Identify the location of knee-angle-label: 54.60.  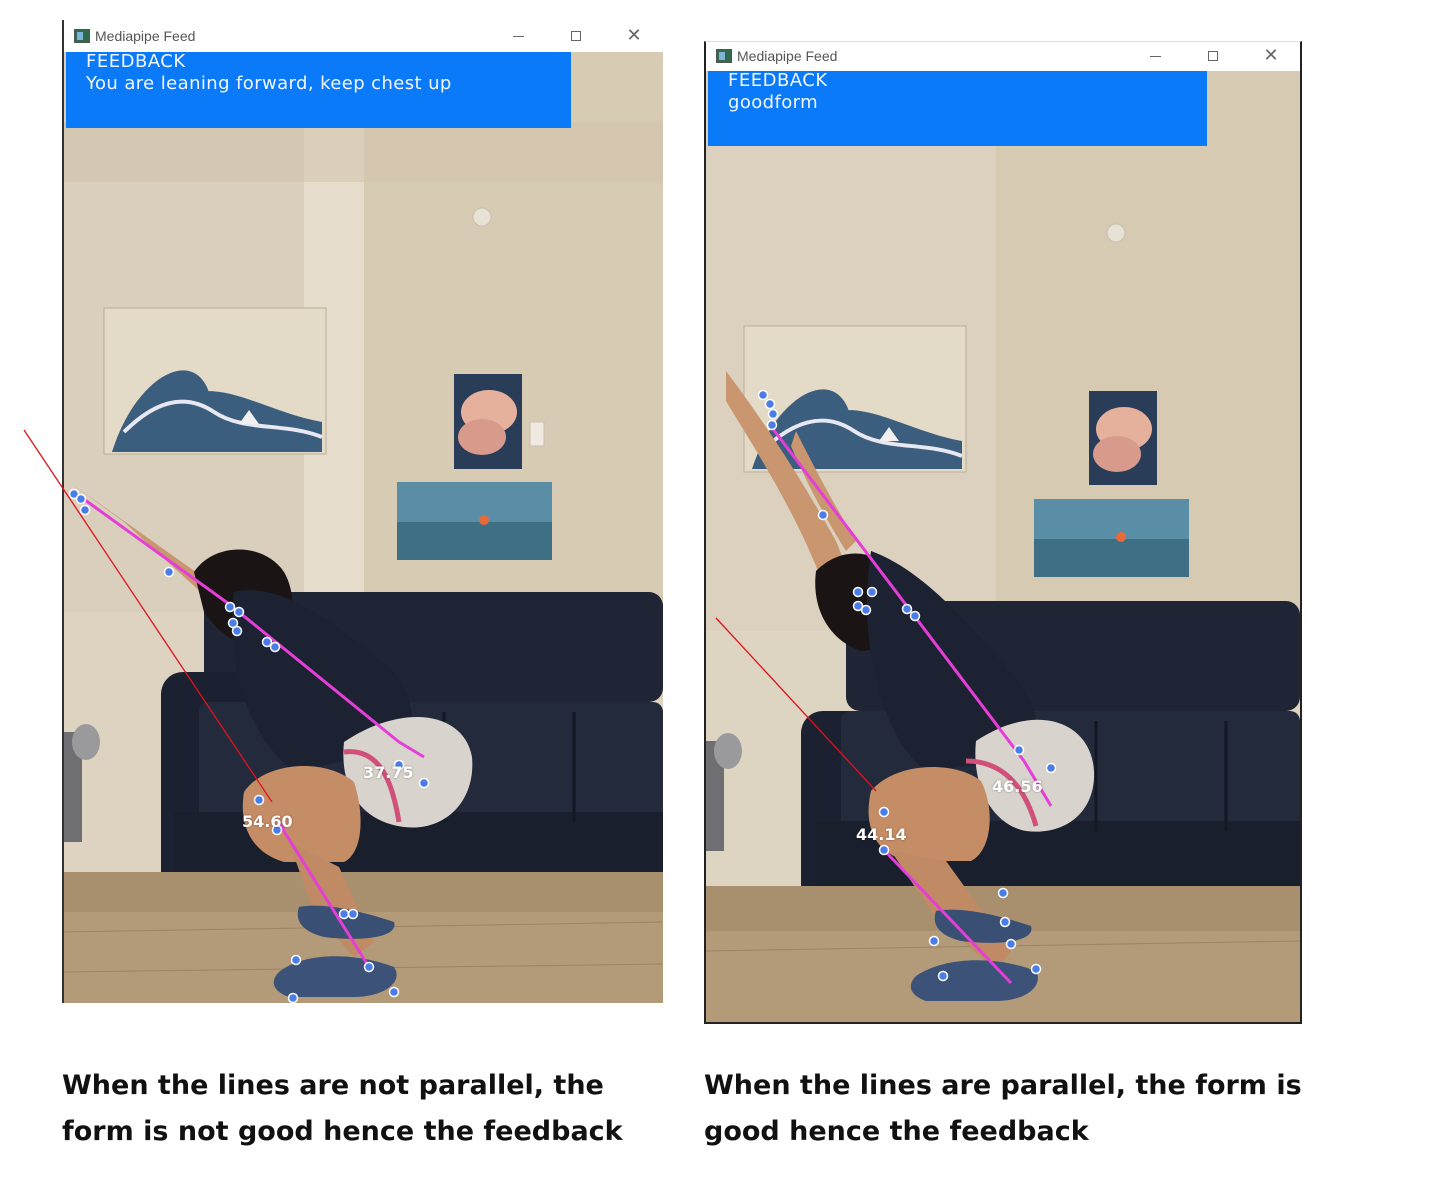
(267, 821).